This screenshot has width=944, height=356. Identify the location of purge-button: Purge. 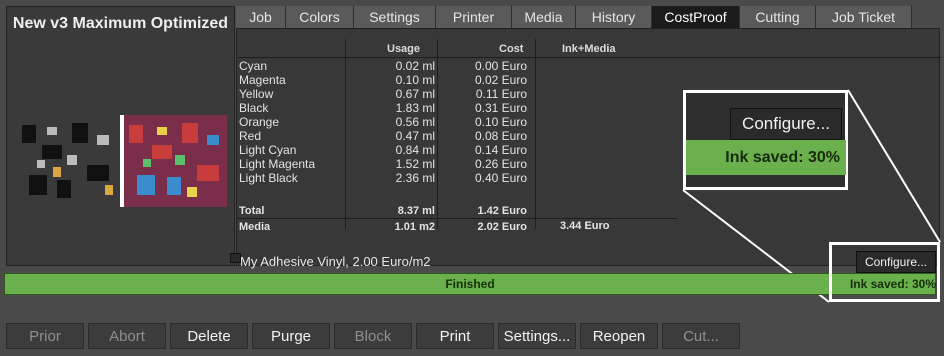
(291, 336).